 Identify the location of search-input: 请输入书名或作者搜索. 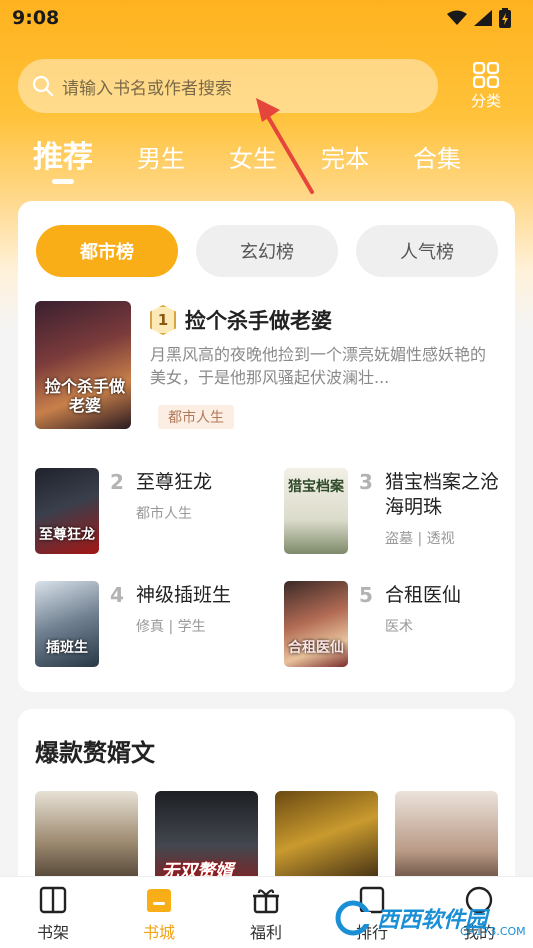
(228, 86).